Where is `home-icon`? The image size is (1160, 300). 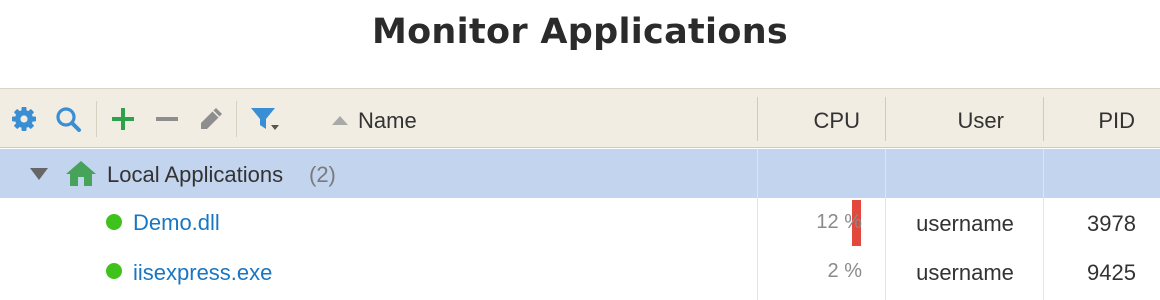 home-icon is located at coordinates (81, 175).